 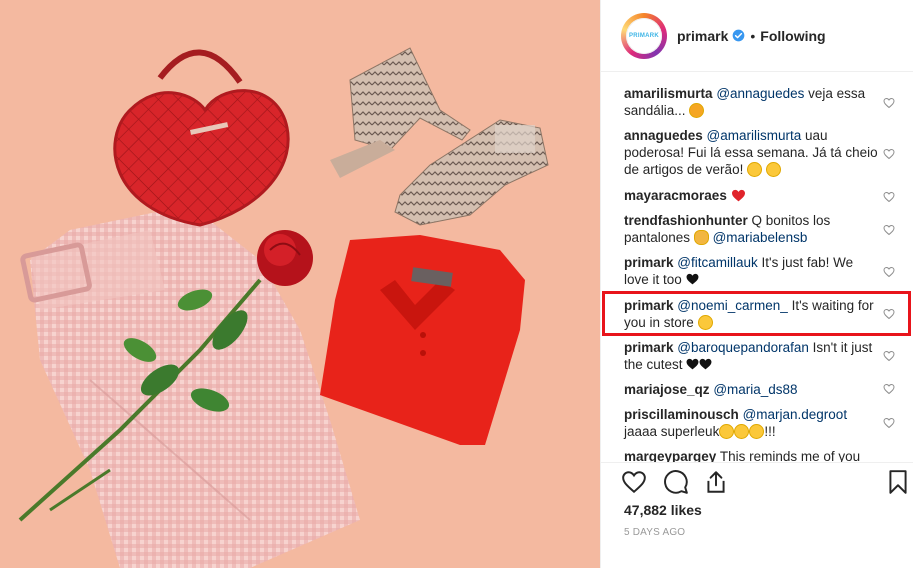 I want to click on comment-mention: @marjan.degroot, so click(x=795, y=414).